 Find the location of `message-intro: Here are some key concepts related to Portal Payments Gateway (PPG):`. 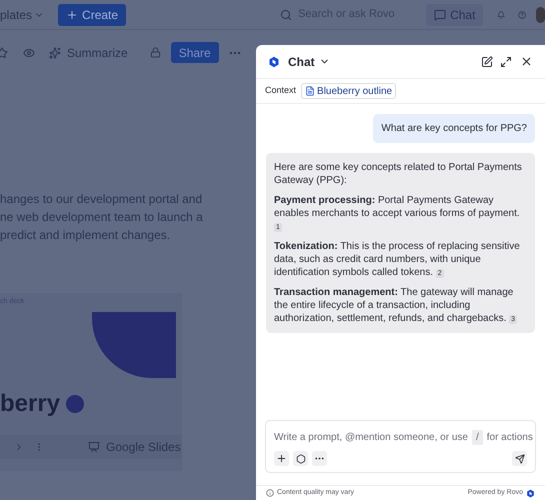

message-intro: Here are some key concepts related to Portal Payments Gateway (PPG): is located at coordinates (398, 174).